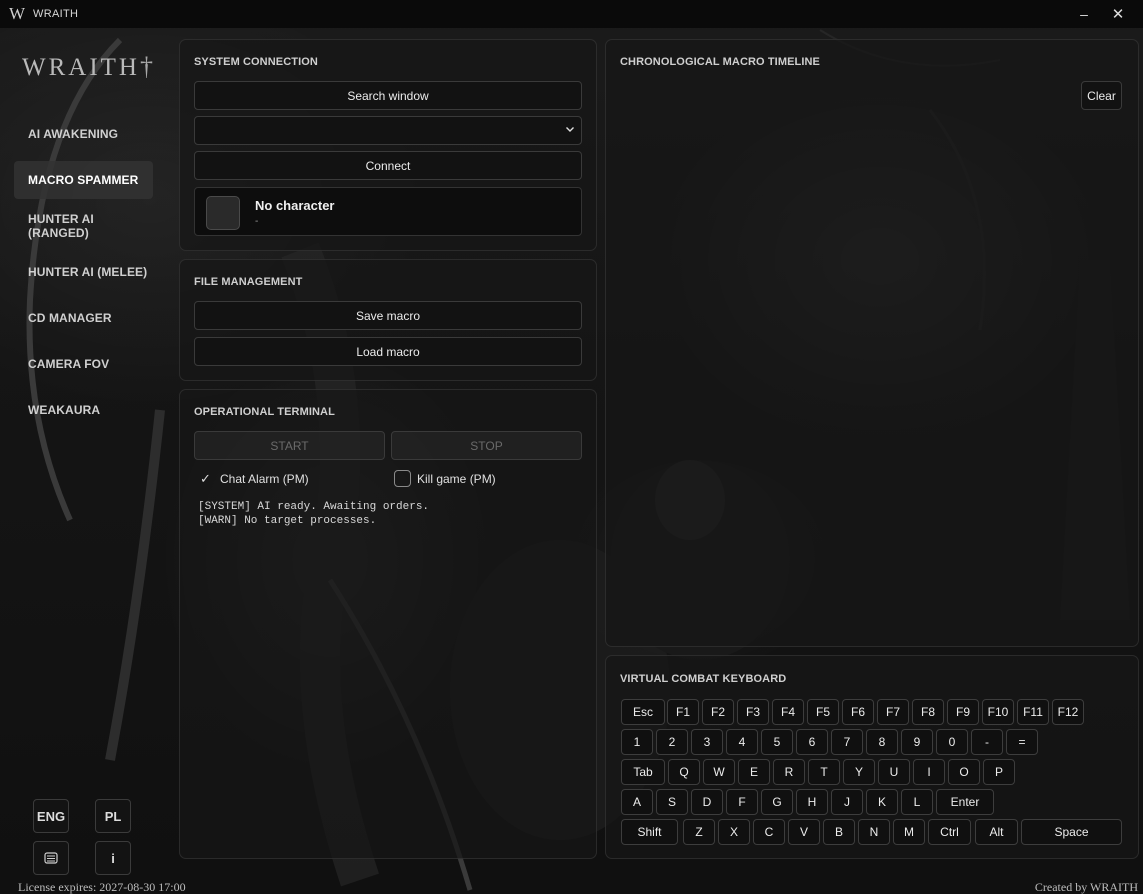 The height and width of the screenshot is (894, 1143). What do you see at coordinates (264, 478) in the screenshot?
I see `chat-alarm-label: Chat Alarm (PM)` at bounding box center [264, 478].